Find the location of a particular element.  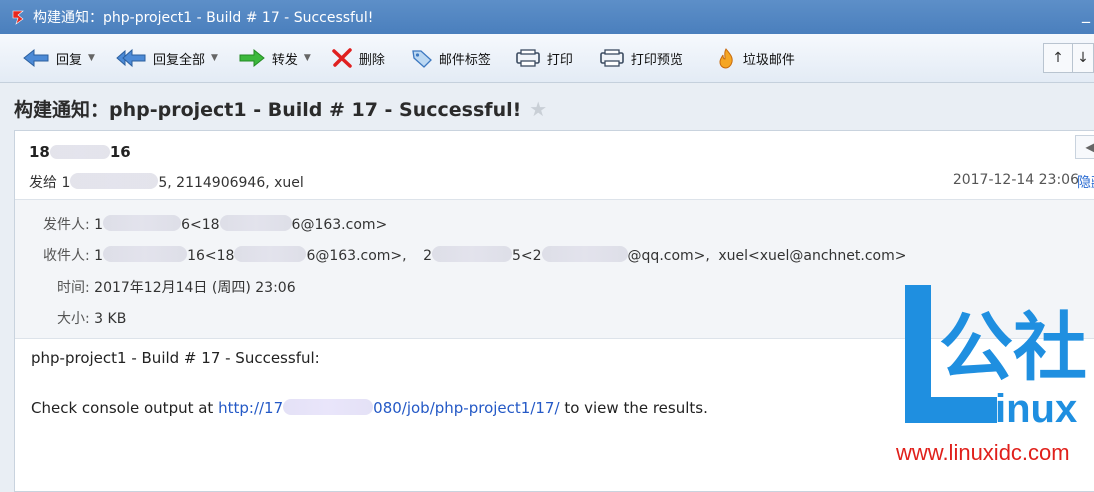

console-output-link: http://17 080/job/php-project1/17/ is located at coordinates (389, 408).